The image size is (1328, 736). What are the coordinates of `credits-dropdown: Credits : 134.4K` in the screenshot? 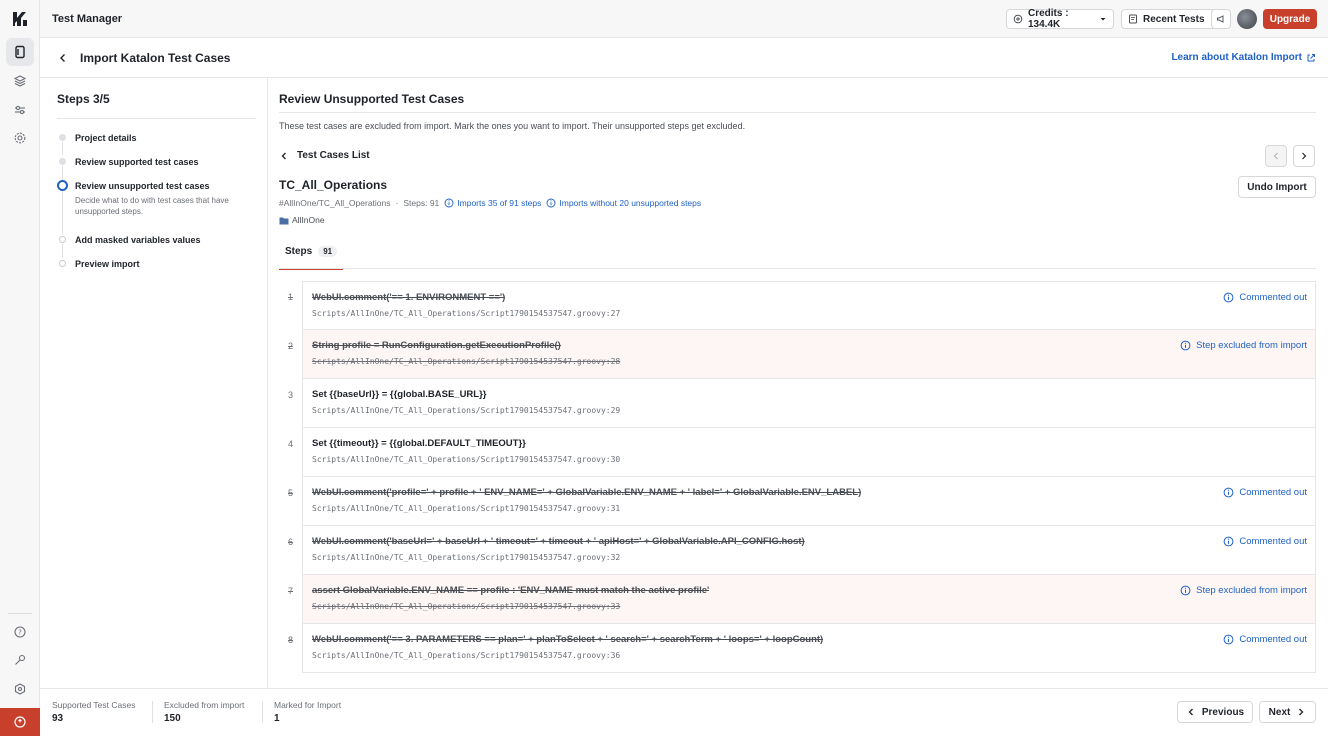 It's located at (1060, 19).